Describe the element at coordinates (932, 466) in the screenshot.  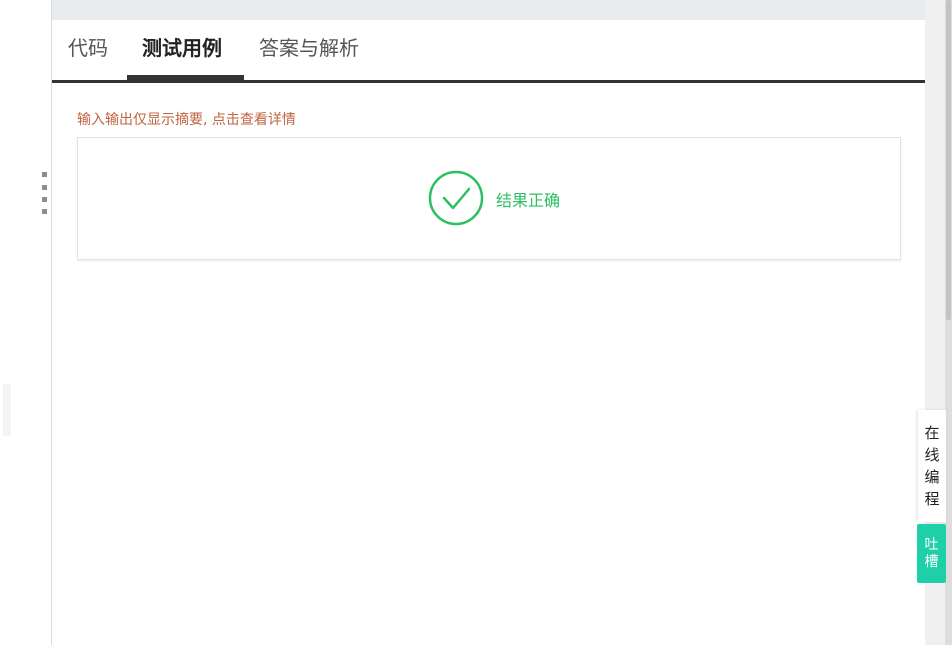
I see `online-coding-button: 在 线 编 程` at that location.